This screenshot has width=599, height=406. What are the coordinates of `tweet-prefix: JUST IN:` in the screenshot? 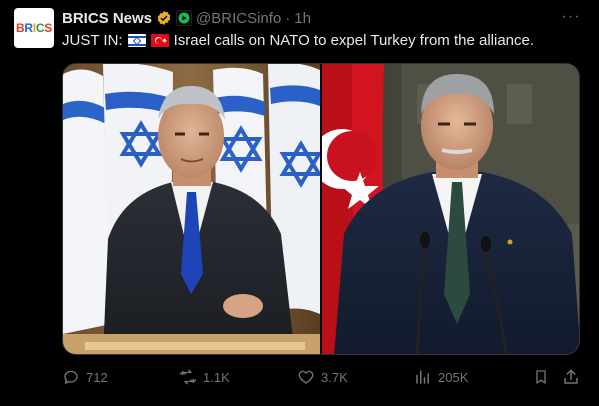 It's located at (92, 40).